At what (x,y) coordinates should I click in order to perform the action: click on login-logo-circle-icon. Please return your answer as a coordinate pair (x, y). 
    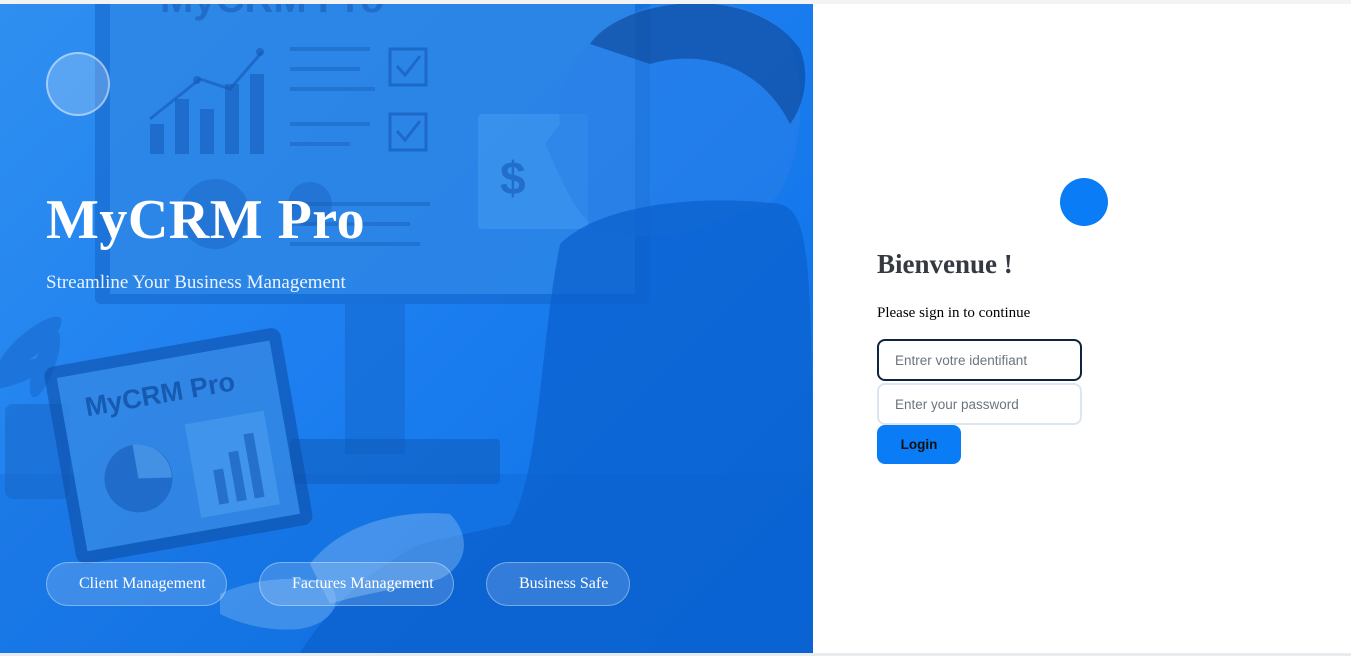
    Looking at the image, I should click on (1084, 202).